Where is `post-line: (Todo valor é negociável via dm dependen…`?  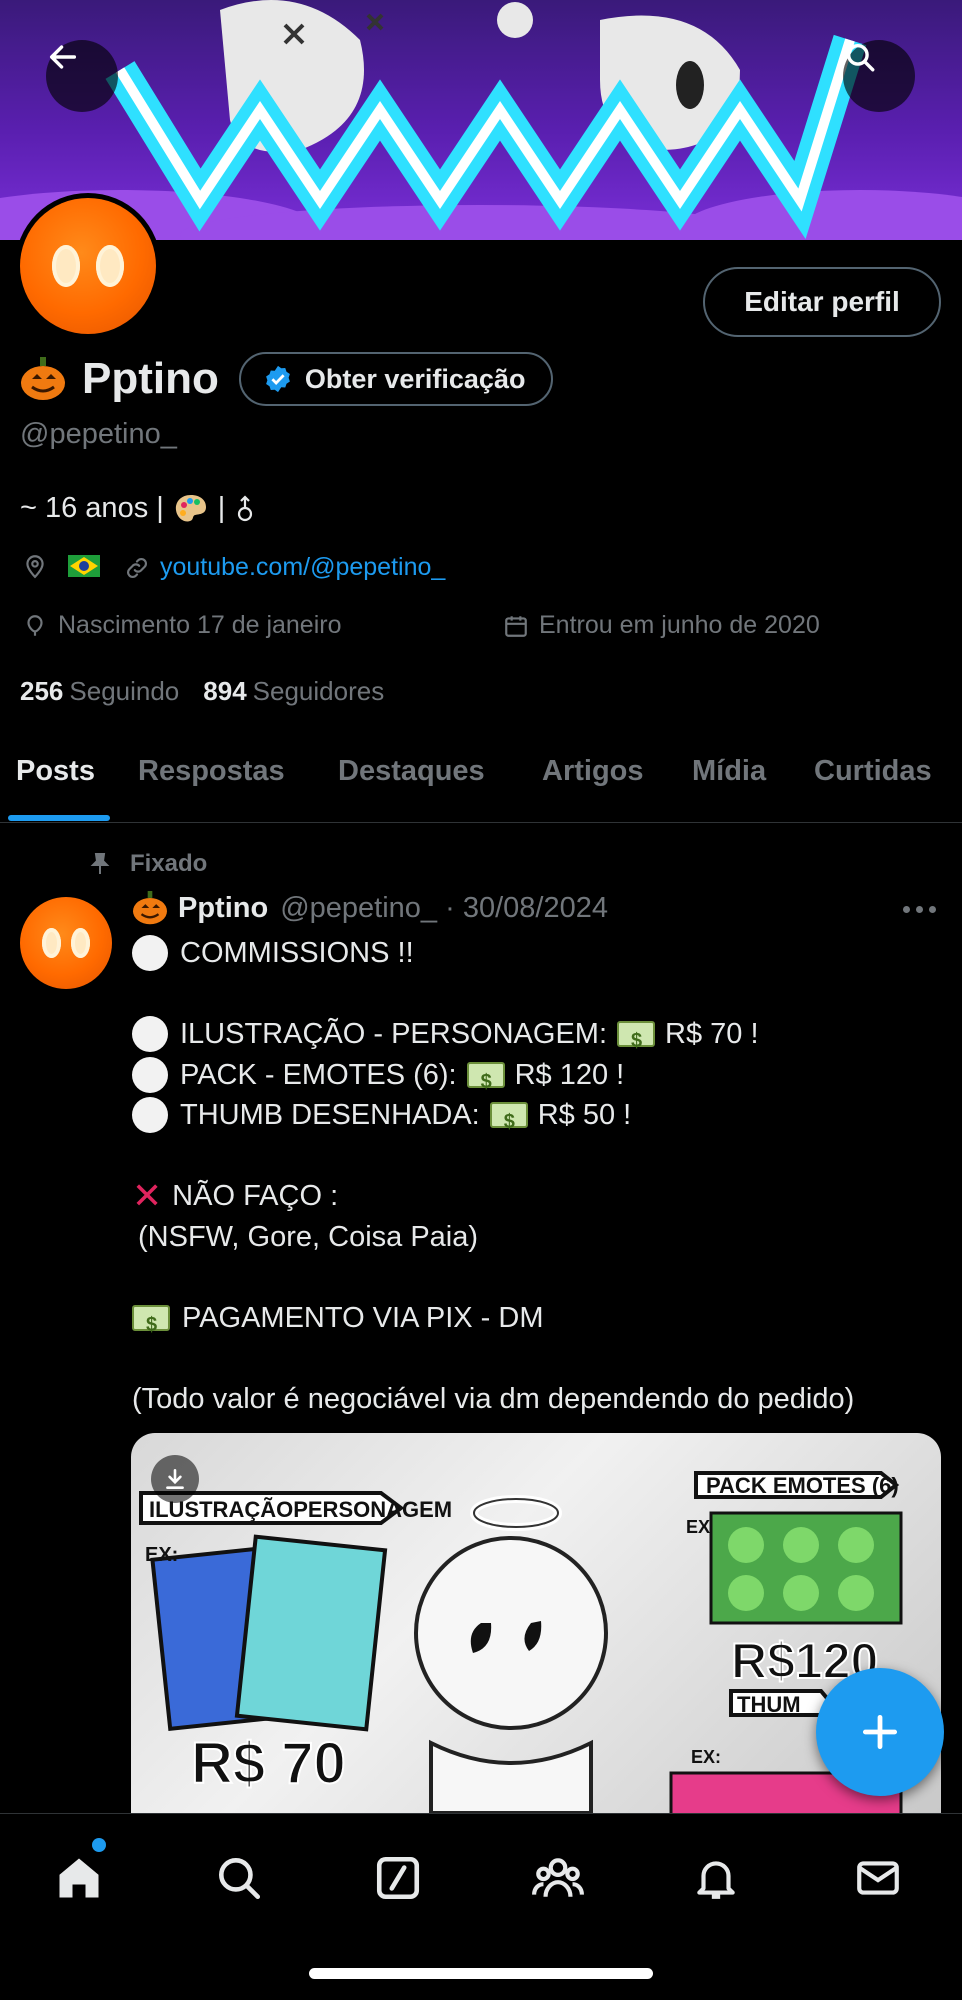 post-line: (Todo valor é negociável via dm dependen… is located at coordinates (542, 1399).